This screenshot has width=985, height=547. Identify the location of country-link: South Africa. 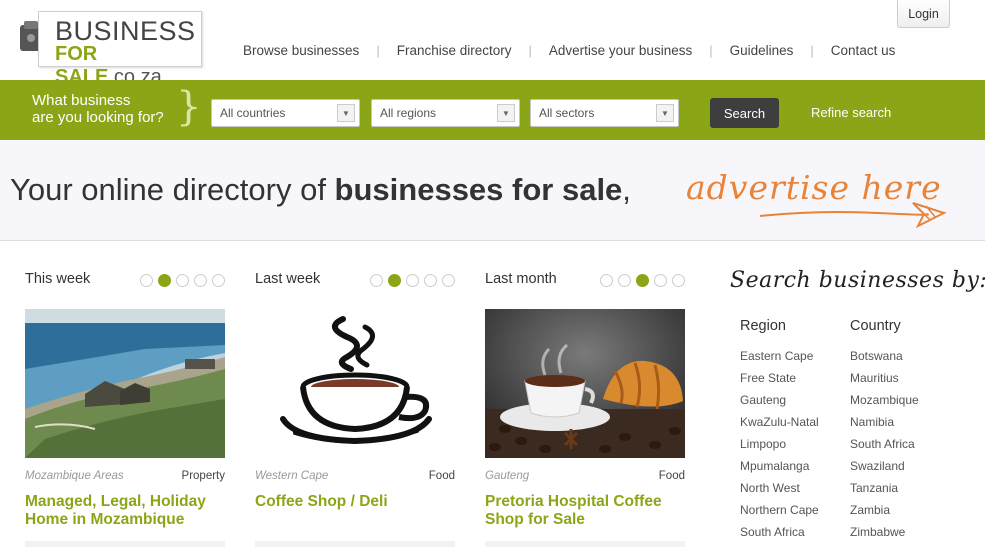
(884, 448).